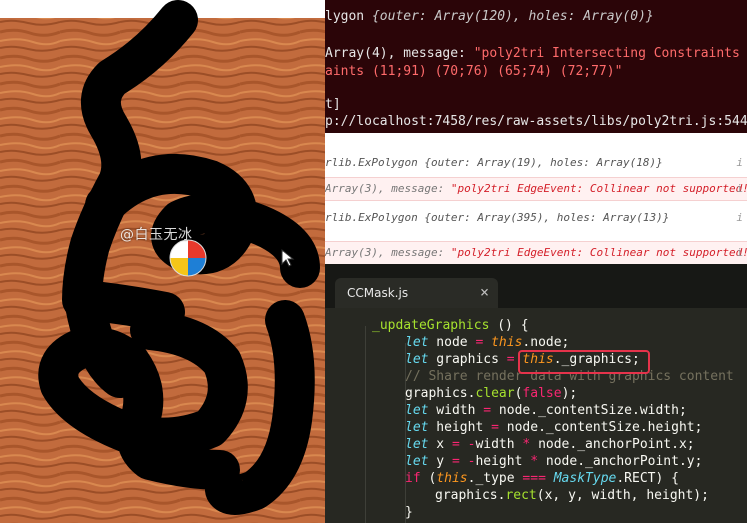  I want to click on code-line: }, so click(409, 512).